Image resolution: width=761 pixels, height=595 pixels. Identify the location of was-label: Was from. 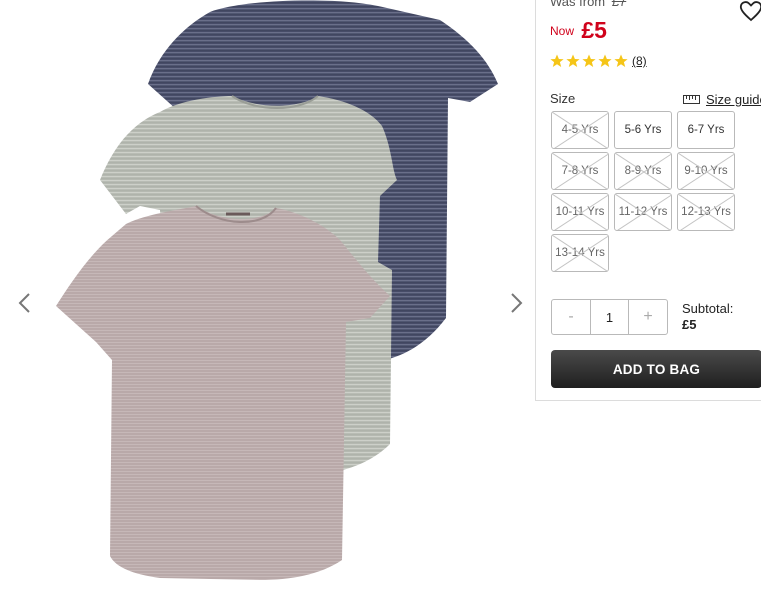
(578, 4).